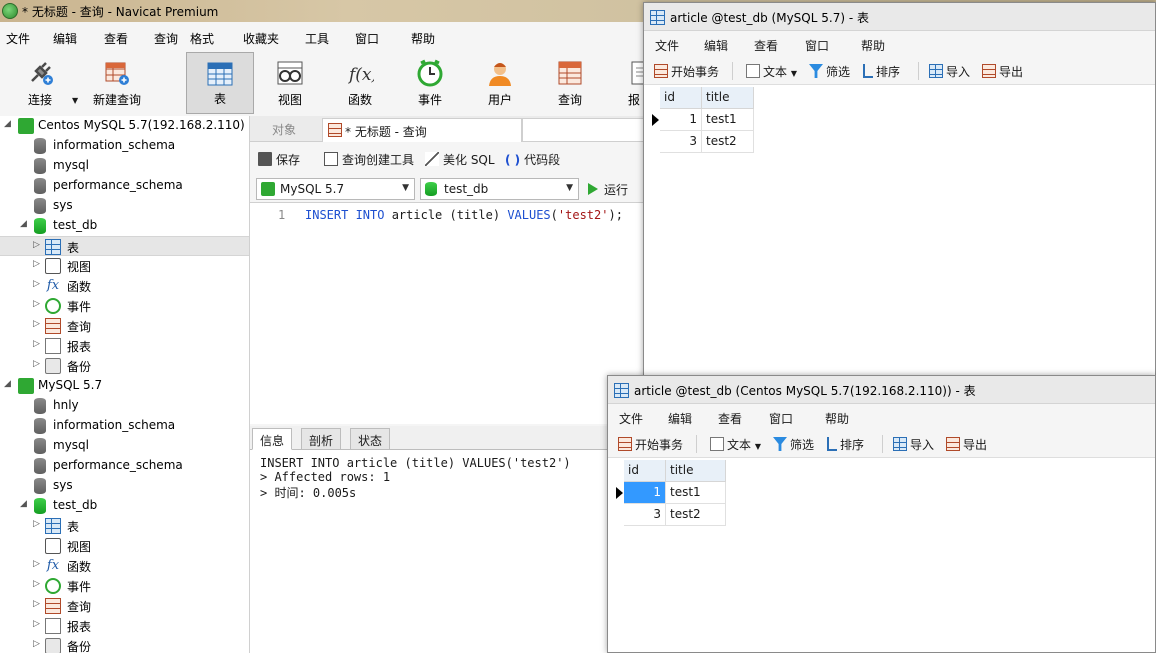 Image resolution: width=1156 pixels, height=653 pixels. I want to click on cell-id-selected: 1, so click(645, 493).